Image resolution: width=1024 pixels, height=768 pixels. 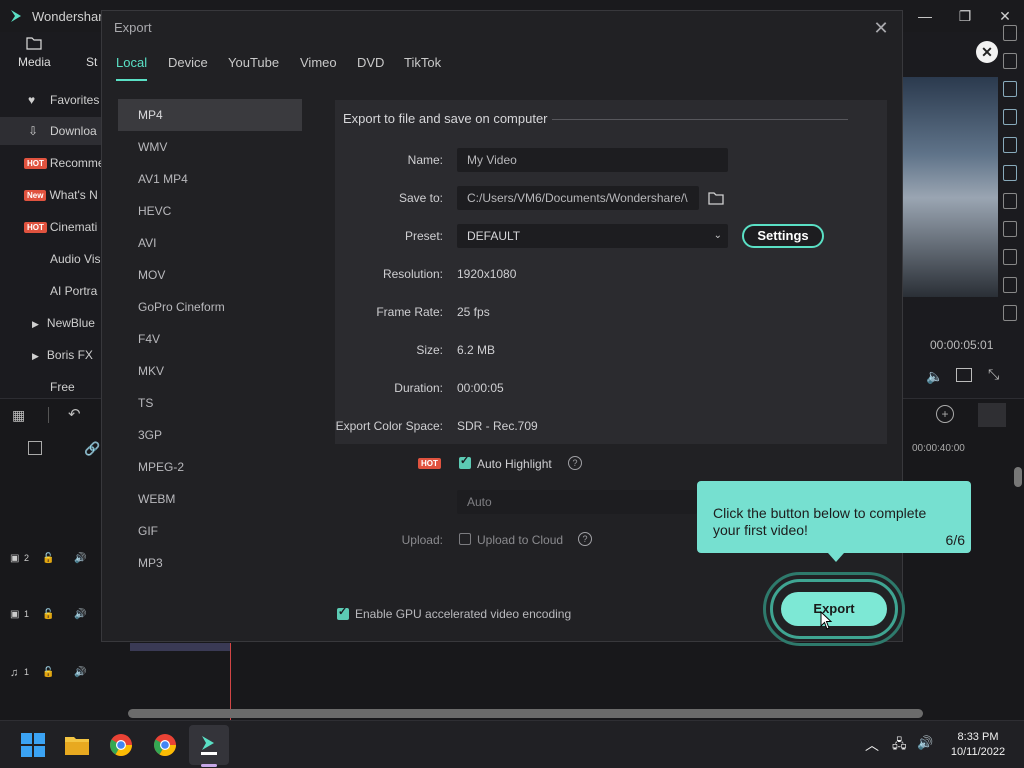 What do you see at coordinates (370, 68) in the screenshot?
I see `tab-dvd: DVD` at bounding box center [370, 68].